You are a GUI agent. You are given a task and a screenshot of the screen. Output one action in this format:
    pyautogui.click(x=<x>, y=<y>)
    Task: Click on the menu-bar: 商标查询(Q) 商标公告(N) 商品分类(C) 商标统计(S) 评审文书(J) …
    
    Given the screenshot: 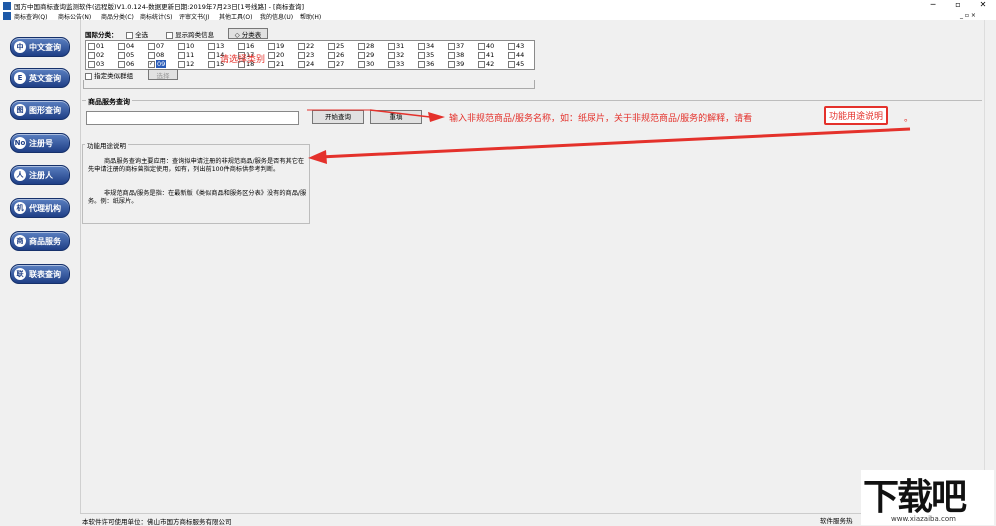 What is the action you would take?
    pyautogui.click(x=498, y=16)
    